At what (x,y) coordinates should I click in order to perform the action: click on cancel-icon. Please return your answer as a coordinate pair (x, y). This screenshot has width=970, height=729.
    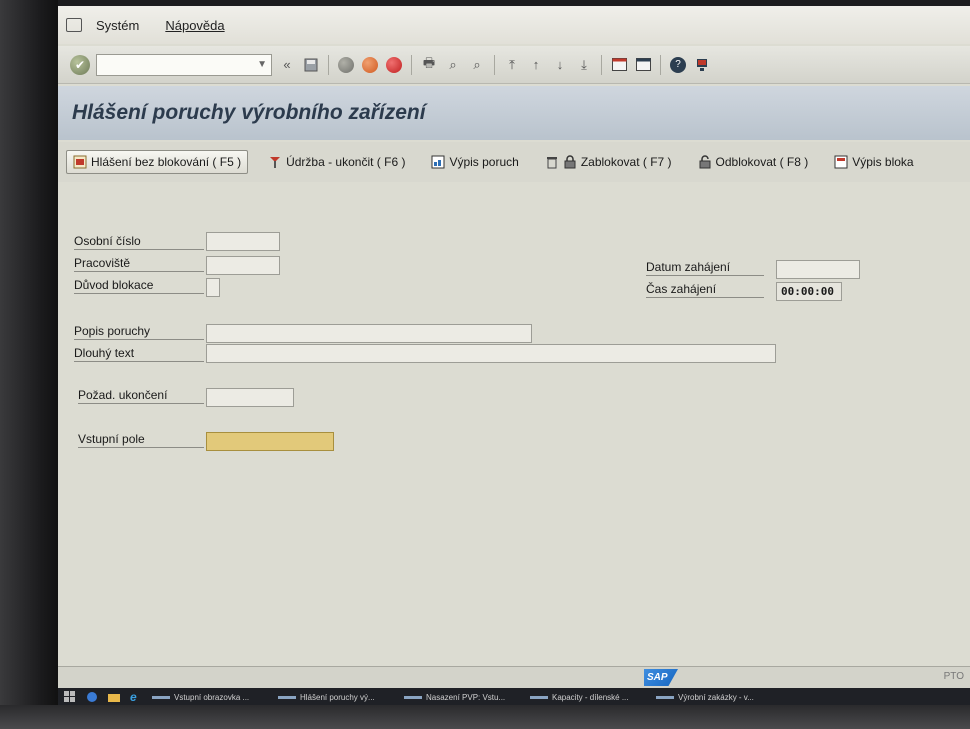
    Looking at the image, I should click on (394, 65).